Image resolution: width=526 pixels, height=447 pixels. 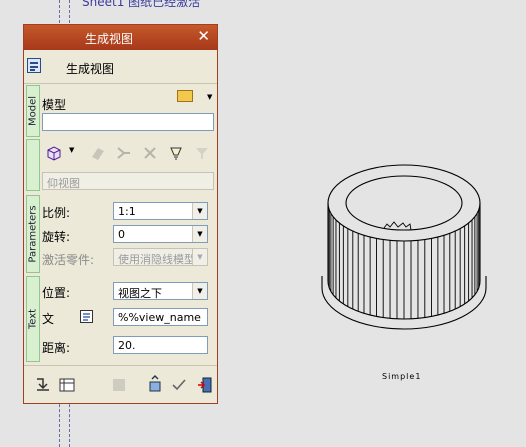 I want to click on close-icon: ✕, so click(x=203, y=36).